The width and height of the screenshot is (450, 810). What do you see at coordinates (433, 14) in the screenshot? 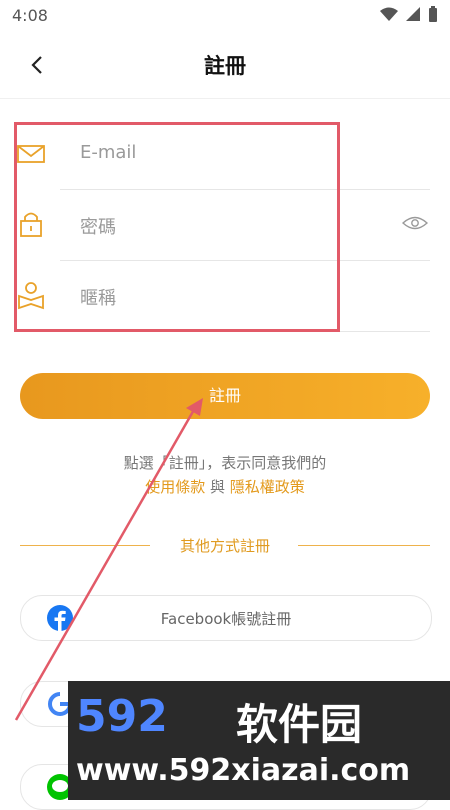
I see `battery-icon` at bounding box center [433, 14].